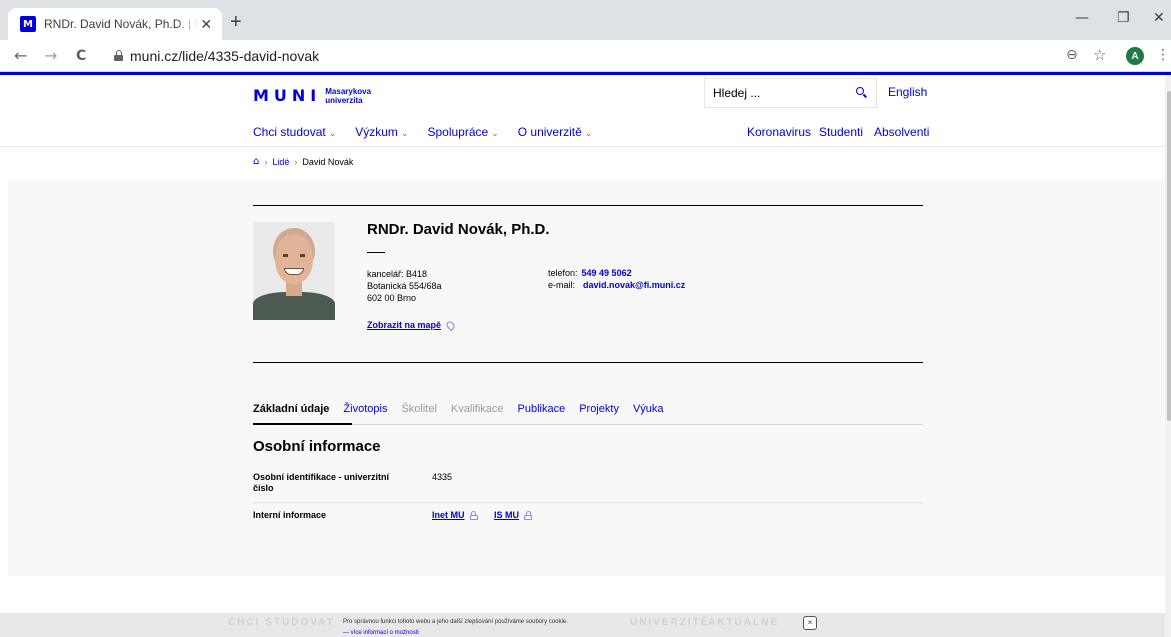 Image resolution: width=1171 pixels, height=637 pixels. I want to click on scrollbar, so click(1168, 356).